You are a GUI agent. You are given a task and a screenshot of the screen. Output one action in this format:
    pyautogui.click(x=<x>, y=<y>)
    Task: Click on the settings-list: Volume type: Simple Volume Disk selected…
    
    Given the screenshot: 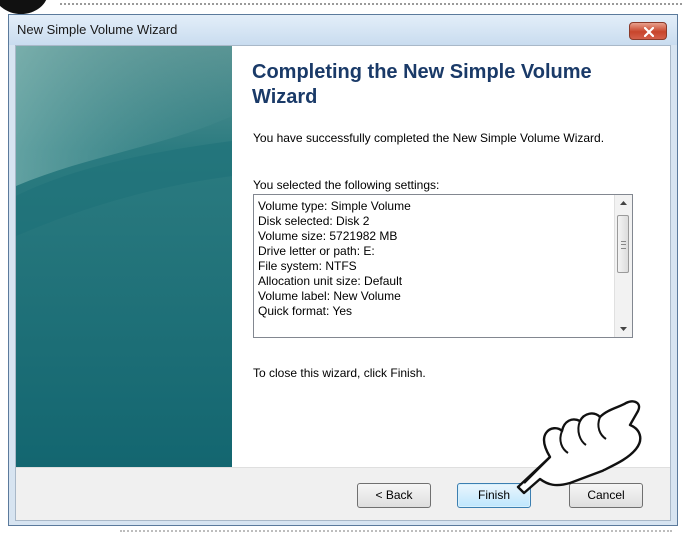 What is the action you would take?
    pyautogui.click(x=430, y=259)
    